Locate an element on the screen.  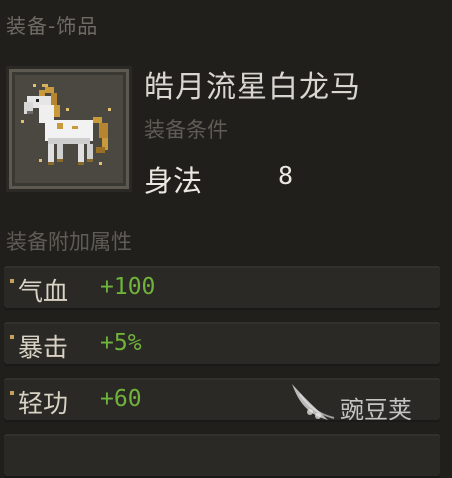
attribute-name: 暴击 is located at coordinates (43, 347).